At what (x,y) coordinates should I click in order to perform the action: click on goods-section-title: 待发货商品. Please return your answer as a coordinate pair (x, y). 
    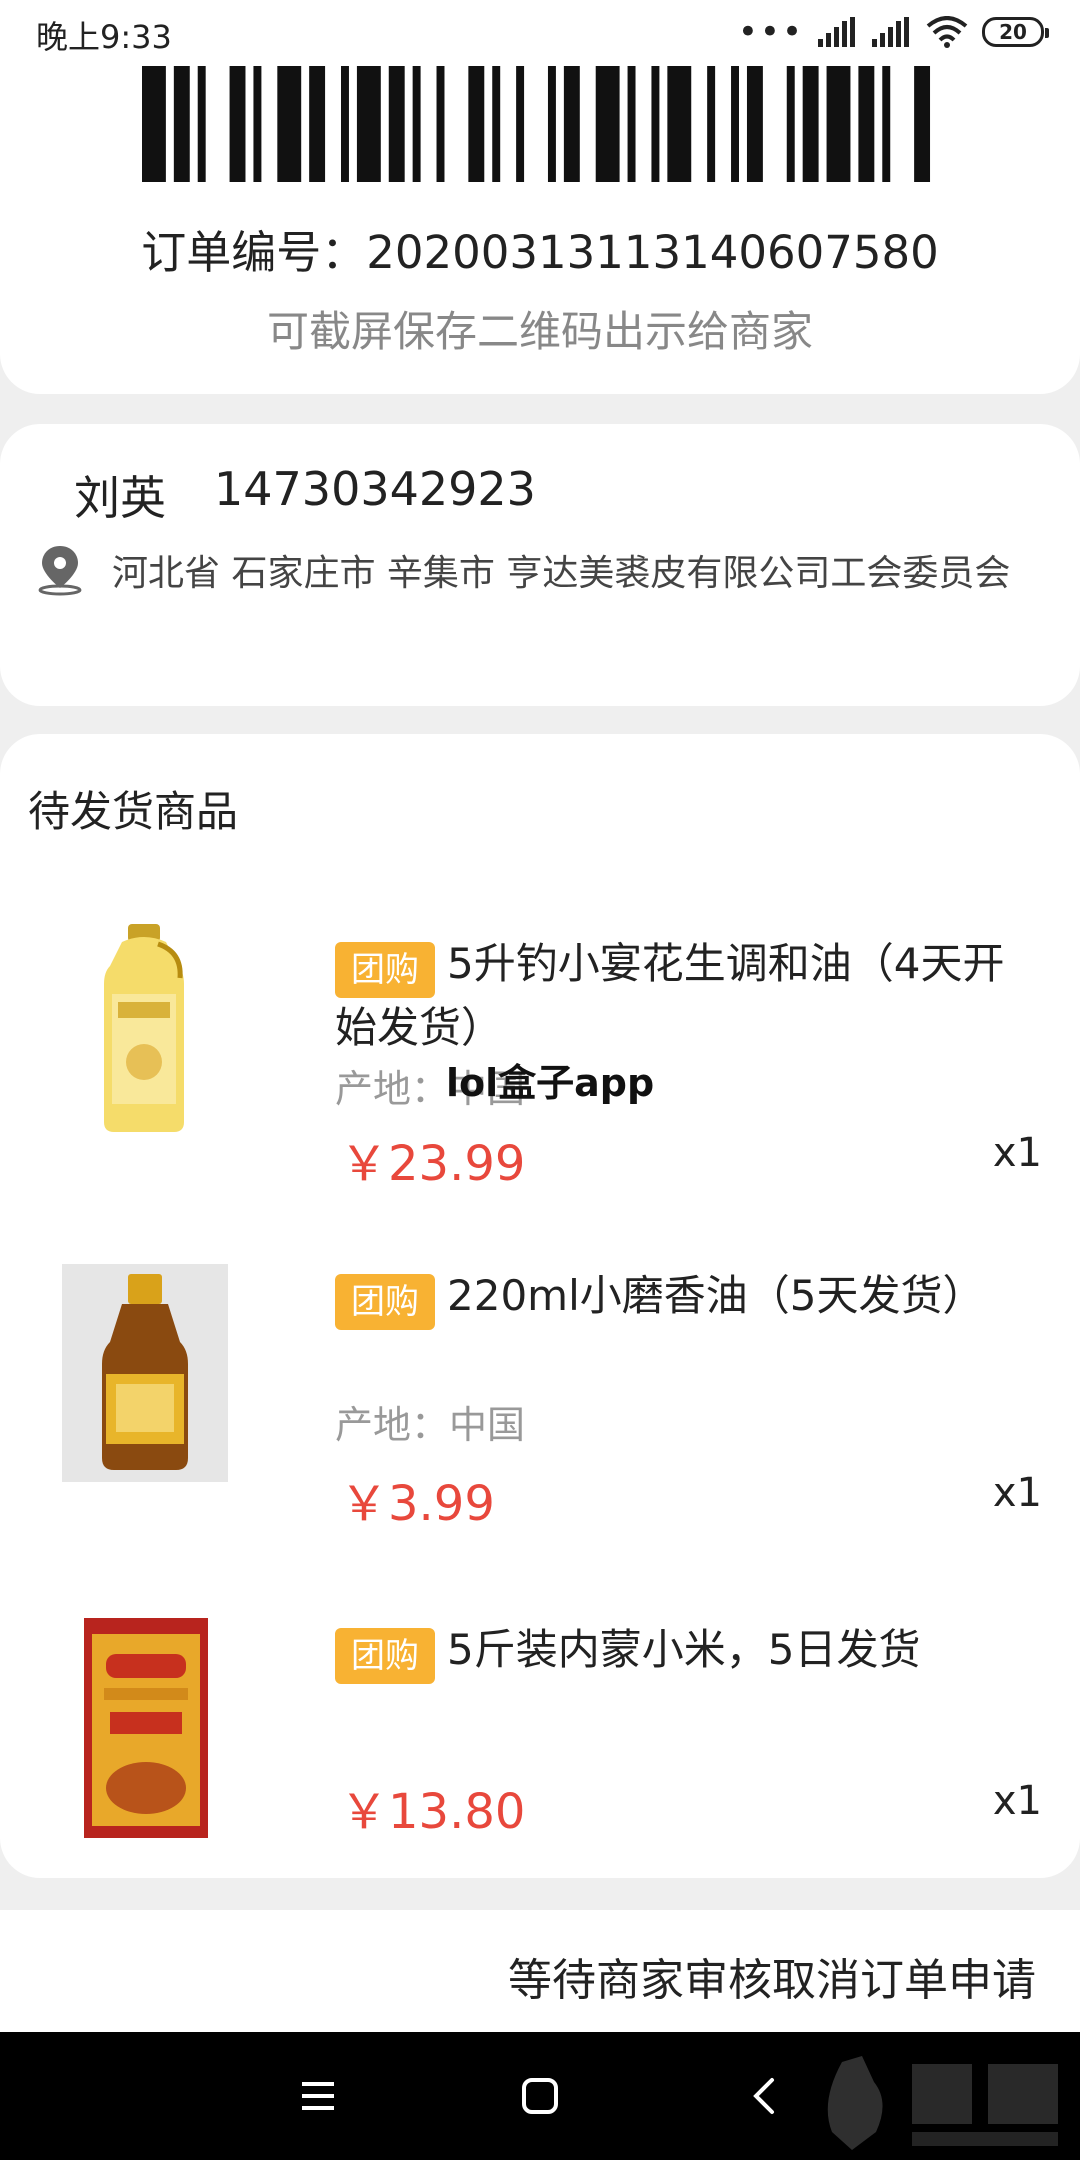
    Looking at the image, I should click on (133, 811).